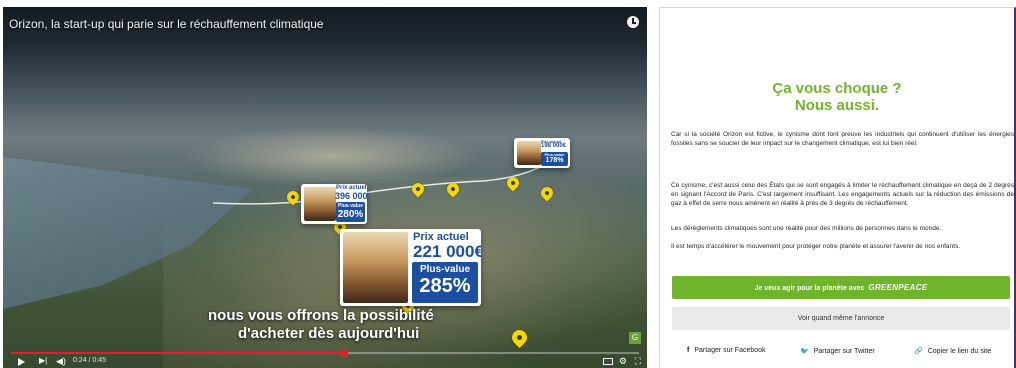 This screenshot has height=368, width=1016. I want to click on copy-link-label: Copier le lien du site, so click(959, 351).